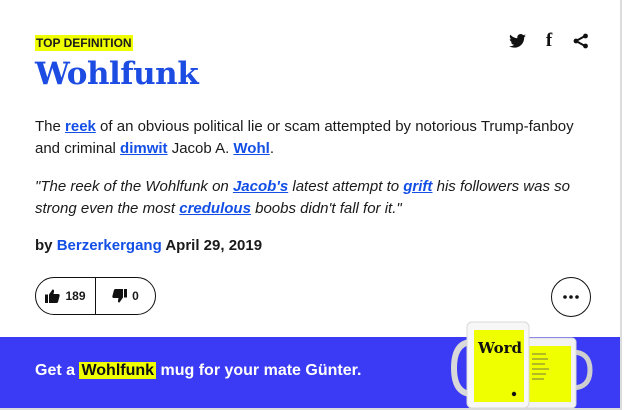 The width and height of the screenshot is (624, 410). I want to click on link-dimwit: dimwit, so click(144, 148).